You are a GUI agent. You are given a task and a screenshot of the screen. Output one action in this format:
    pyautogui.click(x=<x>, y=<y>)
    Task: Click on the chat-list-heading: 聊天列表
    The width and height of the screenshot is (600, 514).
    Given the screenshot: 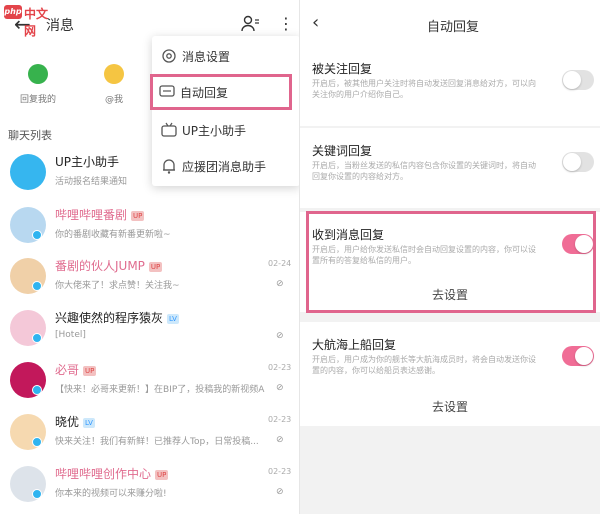 What is the action you would take?
    pyautogui.click(x=30, y=135)
    